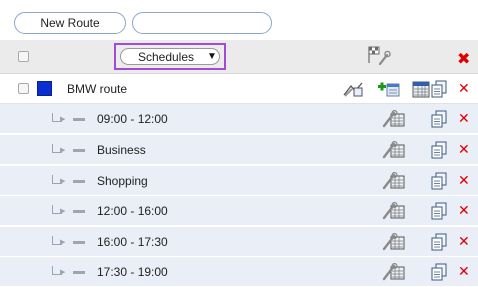  I want to click on route-edit-icon, so click(353, 89).